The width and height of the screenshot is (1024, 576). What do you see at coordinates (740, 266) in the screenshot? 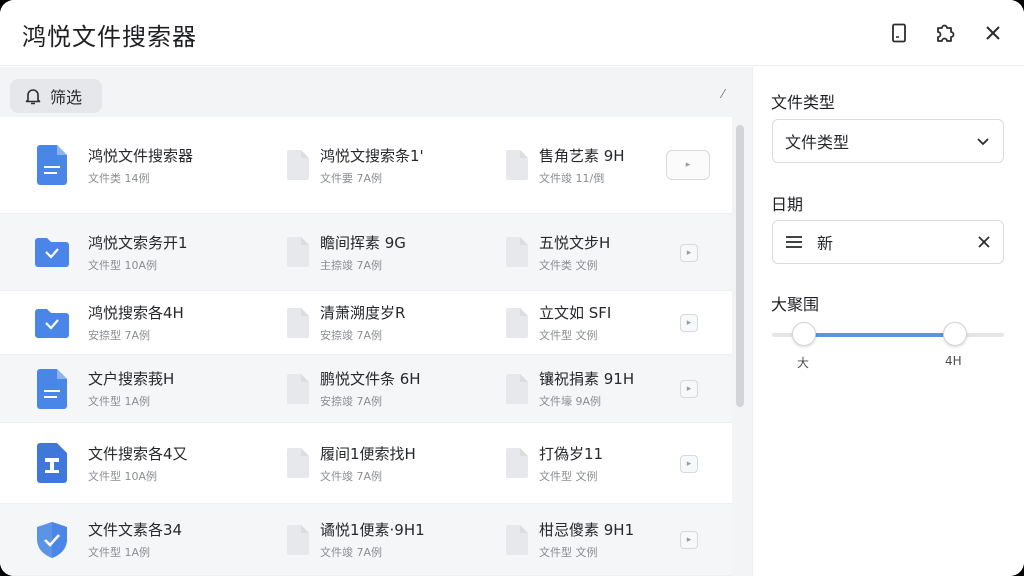
I see `scrollbar` at bounding box center [740, 266].